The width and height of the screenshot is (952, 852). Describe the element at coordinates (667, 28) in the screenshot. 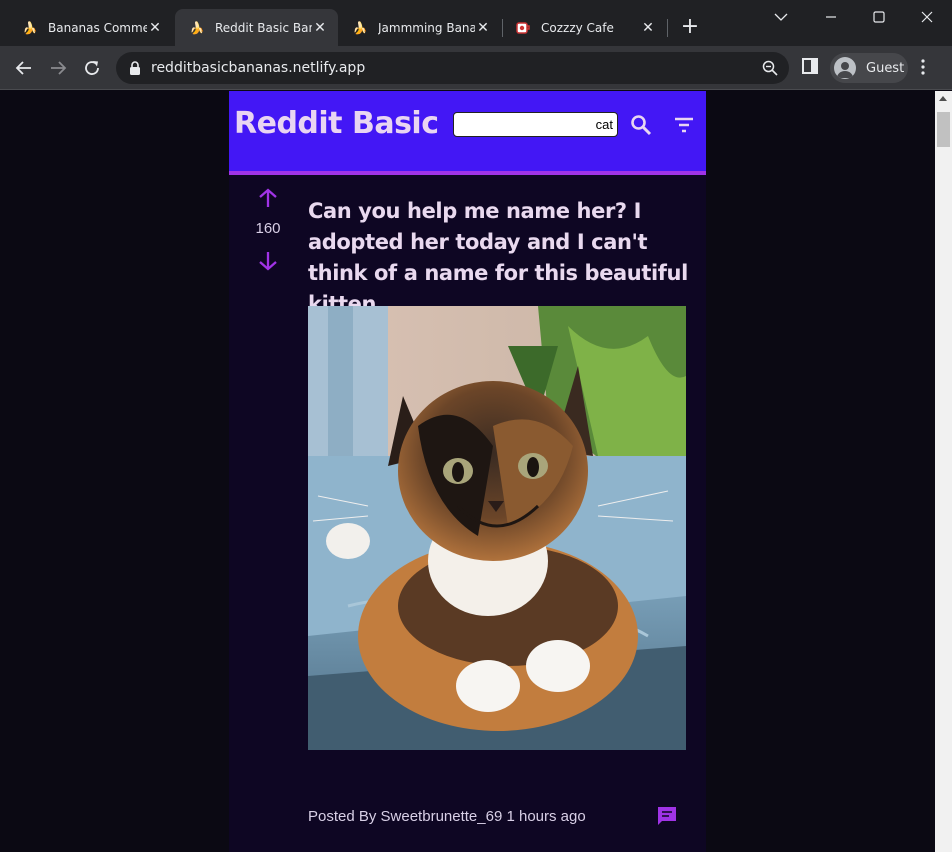

I see `tab-separator` at that location.